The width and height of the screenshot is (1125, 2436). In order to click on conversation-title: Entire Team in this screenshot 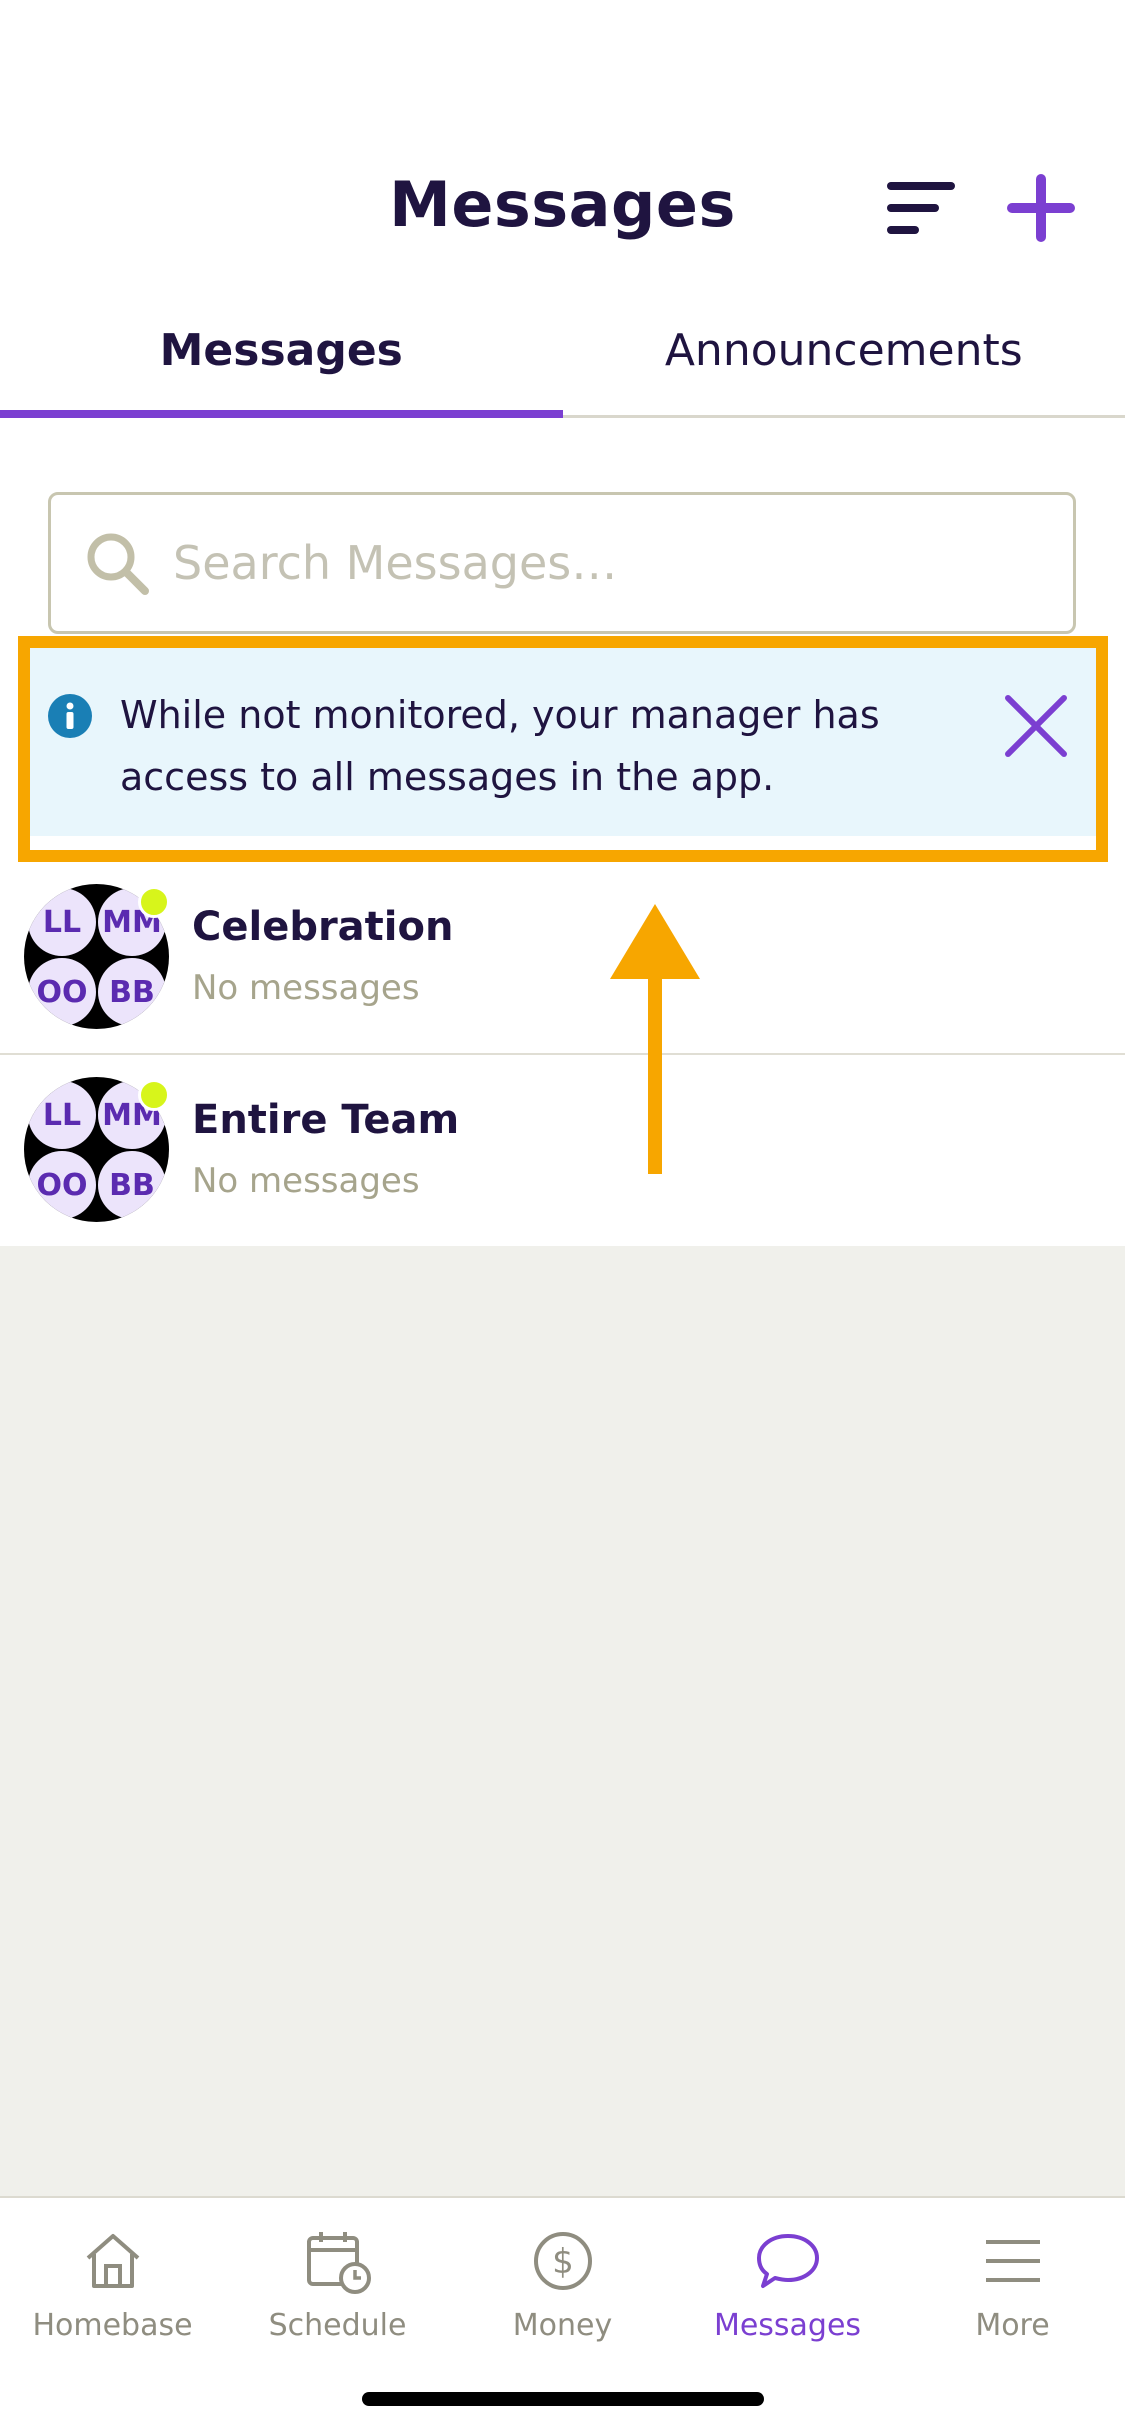, I will do `click(326, 1120)`.